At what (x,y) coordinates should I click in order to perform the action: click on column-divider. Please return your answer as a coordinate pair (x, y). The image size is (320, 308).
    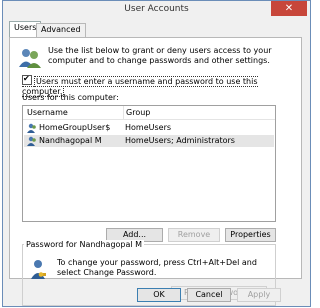
    Looking at the image, I should click on (123, 112).